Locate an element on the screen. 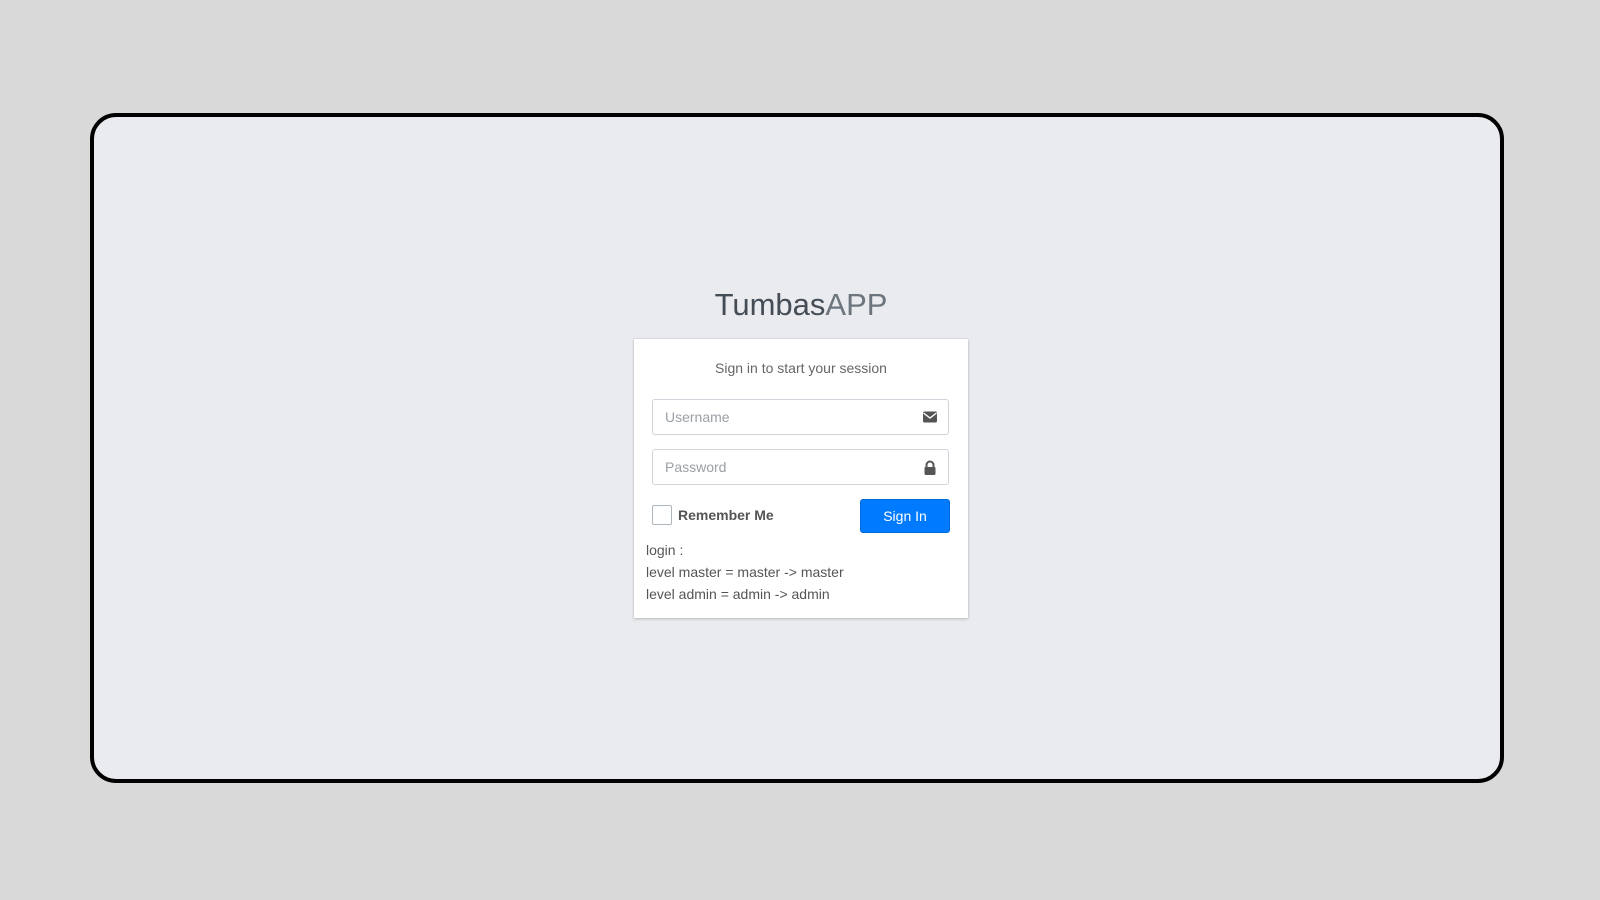 Image resolution: width=1600 pixels, height=900 pixels. login-info-line: login : is located at coordinates (665, 550).